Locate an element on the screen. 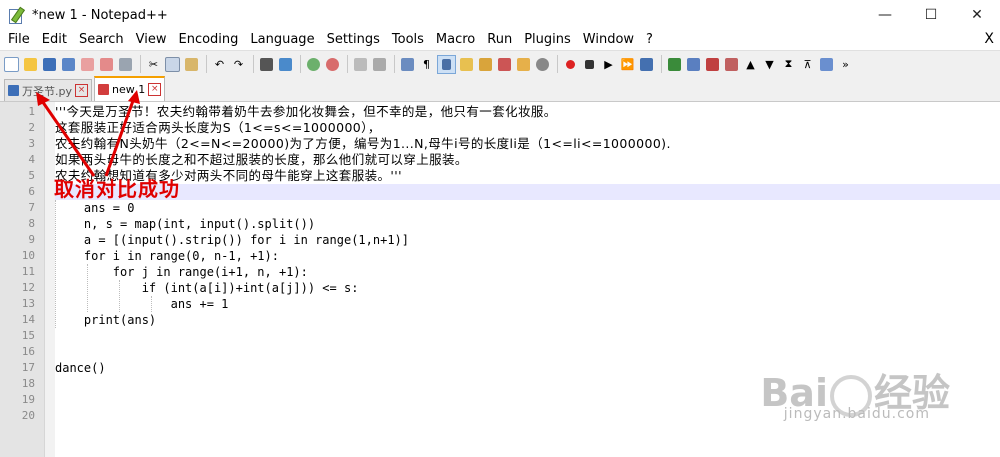 The width and height of the screenshot is (1000, 457). line-number: 17 is located at coordinates (28, 367).